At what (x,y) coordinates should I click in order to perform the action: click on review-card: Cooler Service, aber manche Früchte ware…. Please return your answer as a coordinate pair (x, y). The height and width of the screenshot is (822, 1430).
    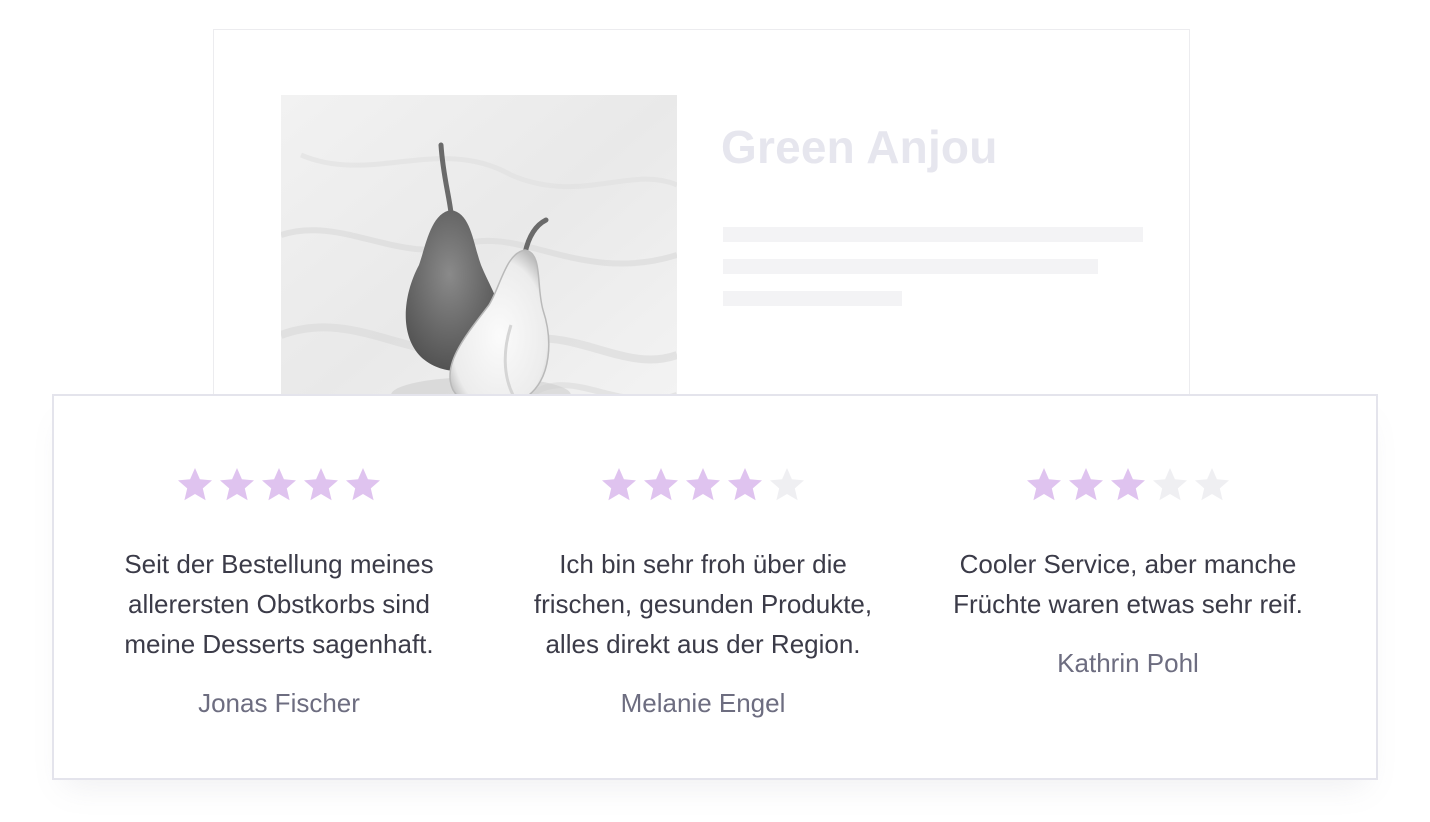
    Looking at the image, I should click on (1128, 572).